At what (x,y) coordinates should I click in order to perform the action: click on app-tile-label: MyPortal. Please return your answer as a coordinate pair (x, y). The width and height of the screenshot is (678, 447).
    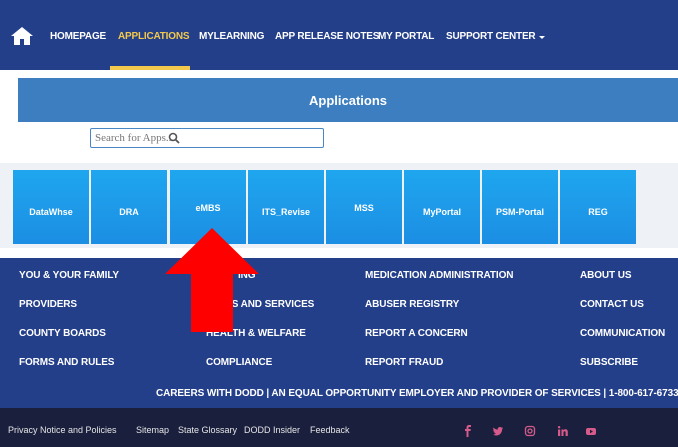
    Looking at the image, I should click on (441, 212).